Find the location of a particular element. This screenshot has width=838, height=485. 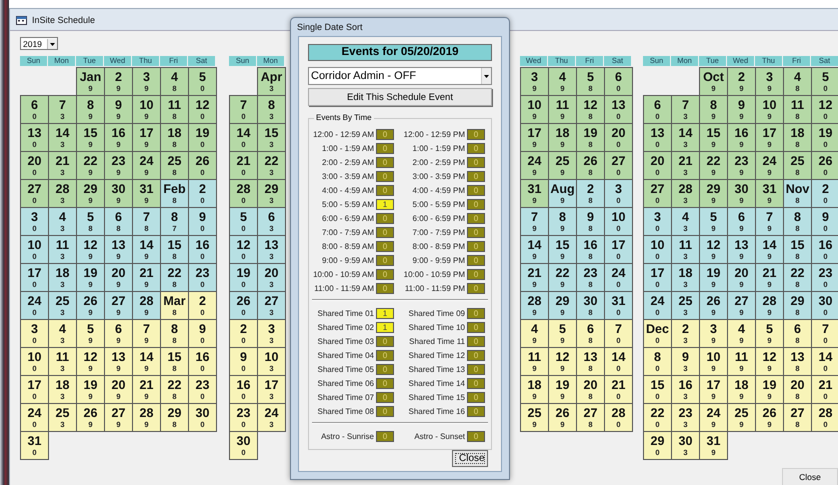

day-number: 6 is located at coordinates (657, 105).